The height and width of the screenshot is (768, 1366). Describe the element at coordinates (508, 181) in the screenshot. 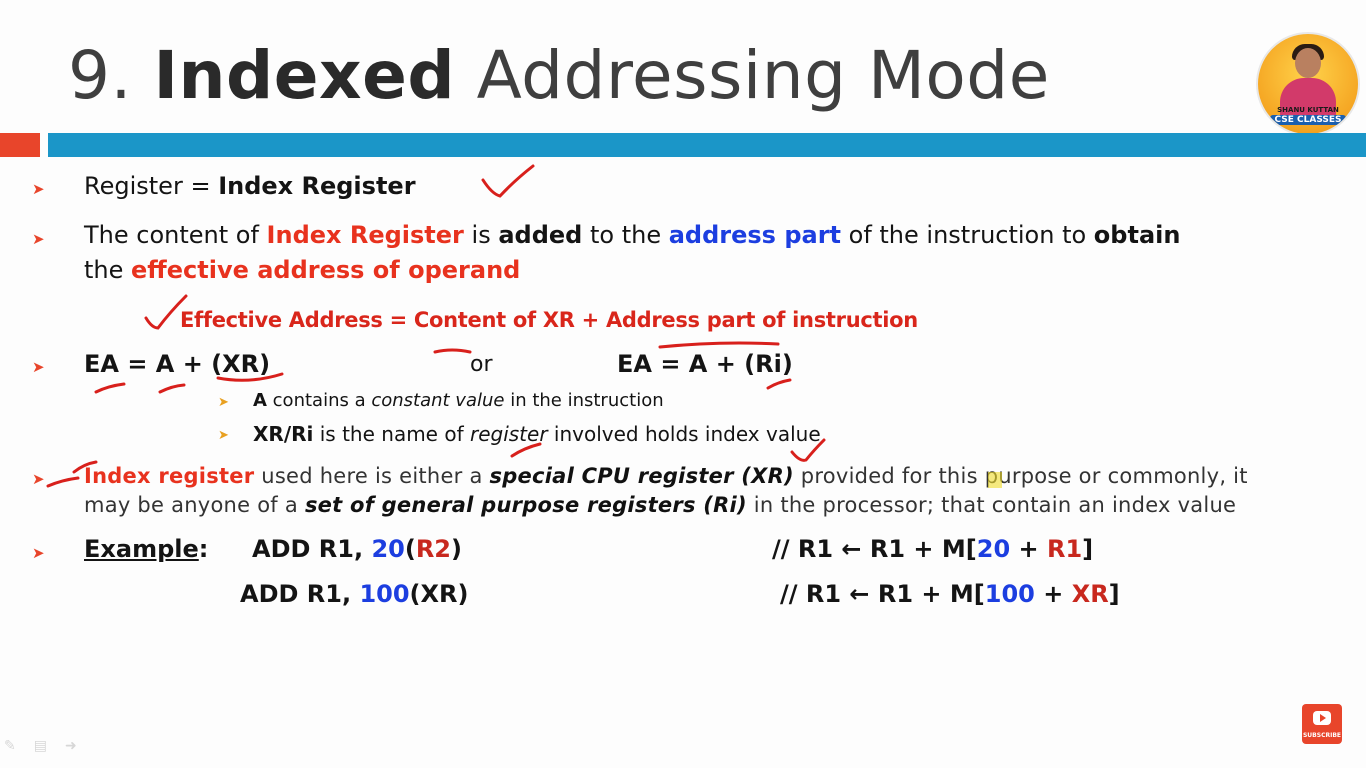

I see `checkmark-icon` at that location.